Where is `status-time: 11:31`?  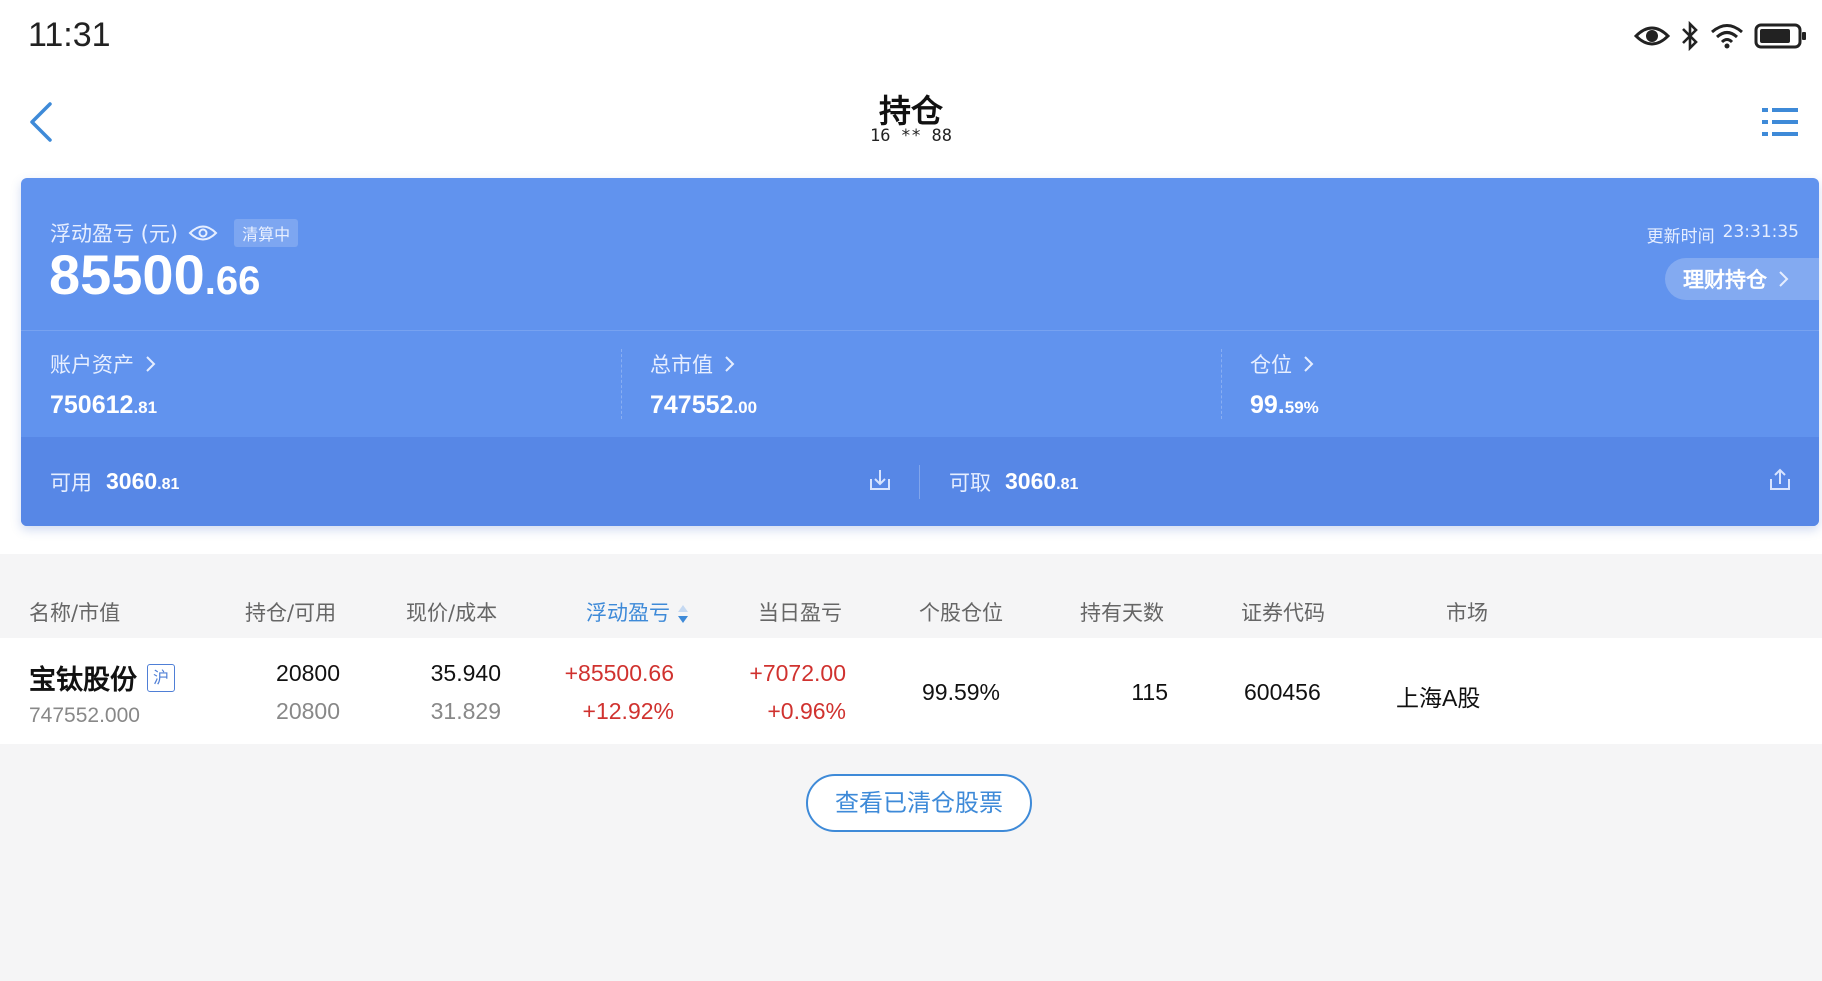 status-time: 11:31 is located at coordinates (69, 35).